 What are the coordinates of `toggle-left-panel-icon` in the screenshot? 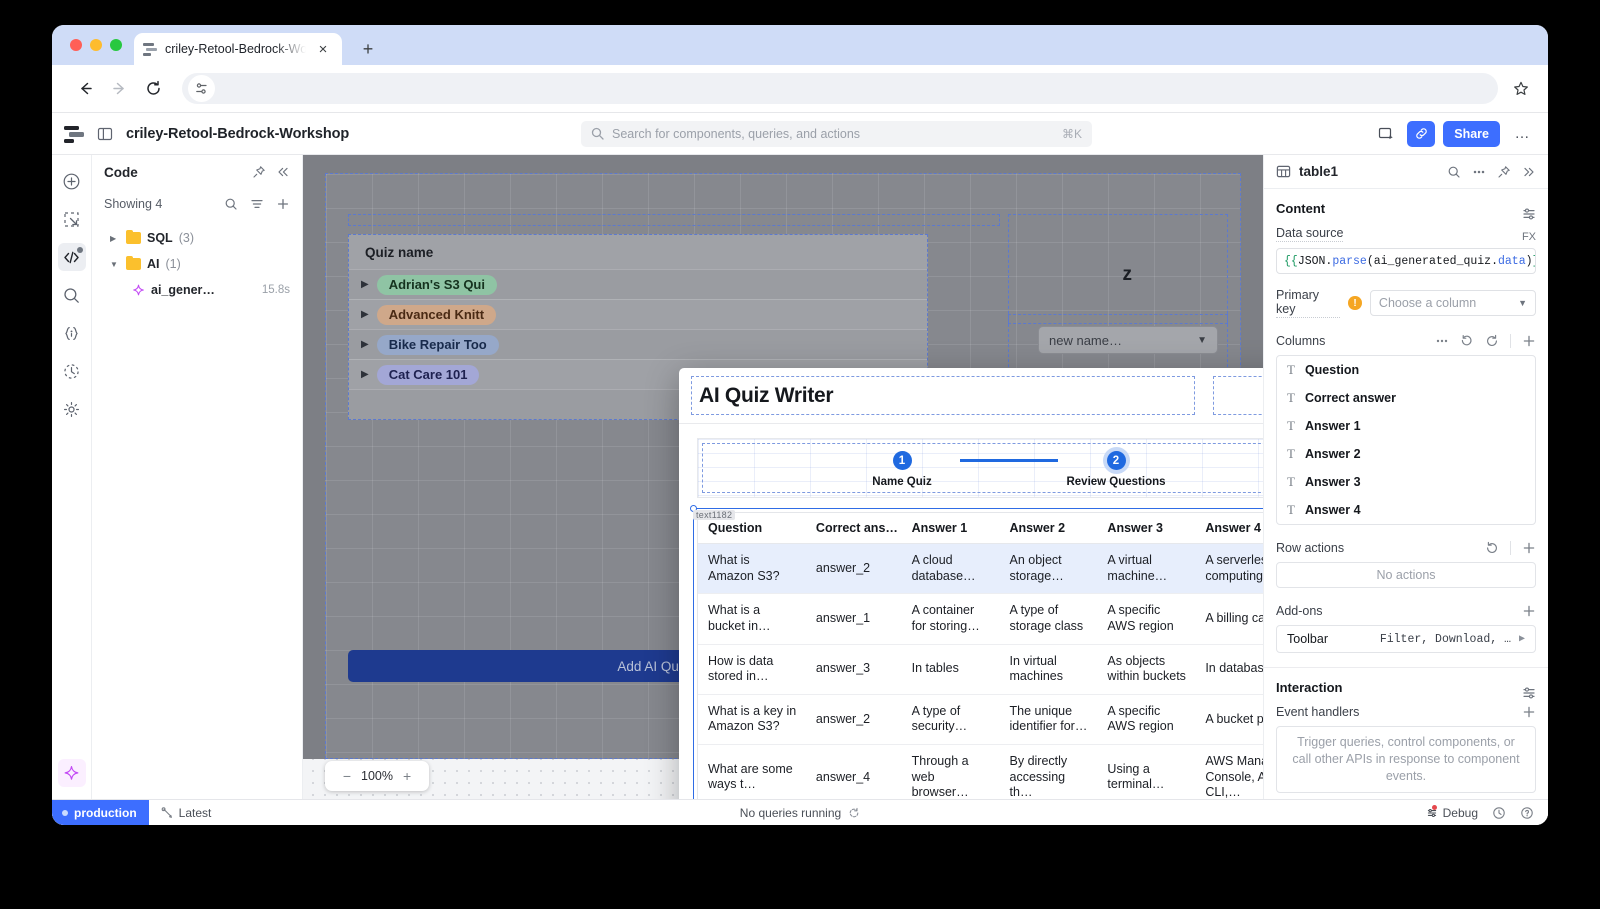 It's located at (105, 134).